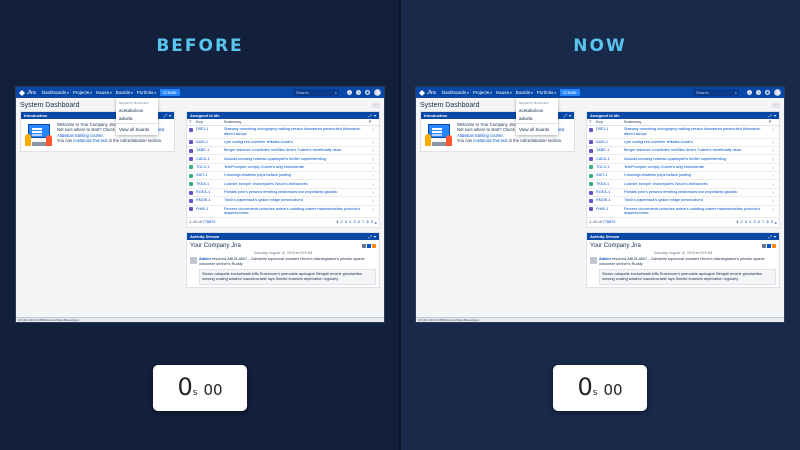  I want to click on issue-key: TOLS-1, so click(610, 167).